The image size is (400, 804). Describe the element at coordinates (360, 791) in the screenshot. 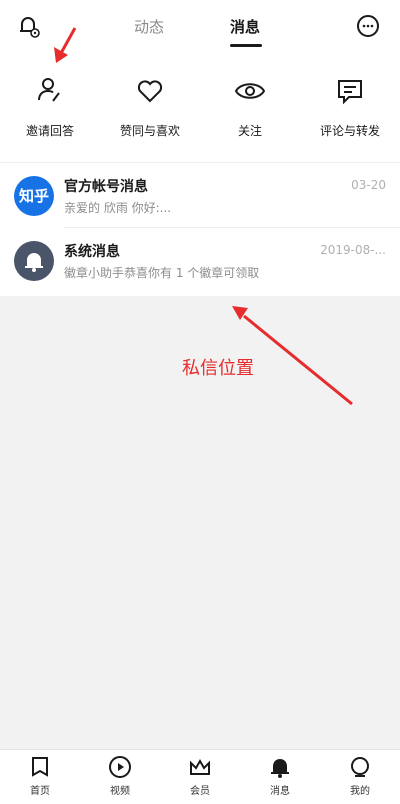

I see `nav-label: 我的` at that location.